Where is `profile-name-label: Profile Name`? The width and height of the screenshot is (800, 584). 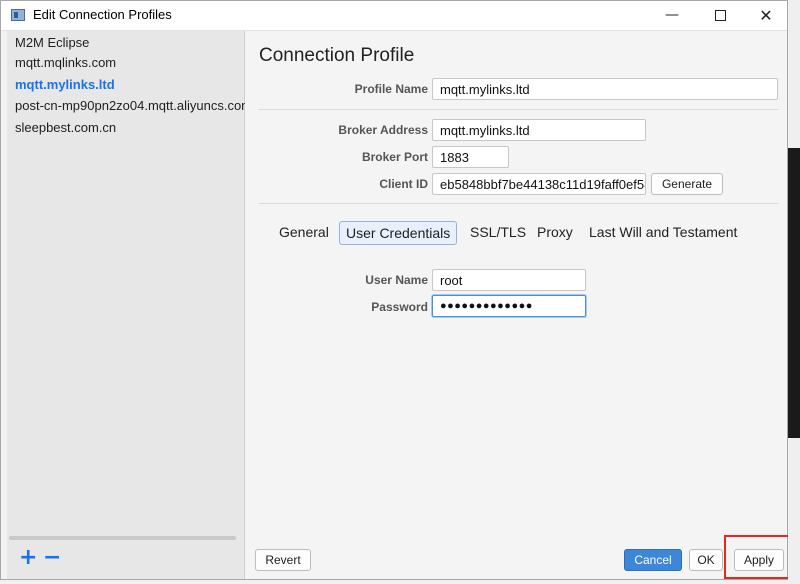
profile-name-label: Profile Name is located at coordinates (391, 89).